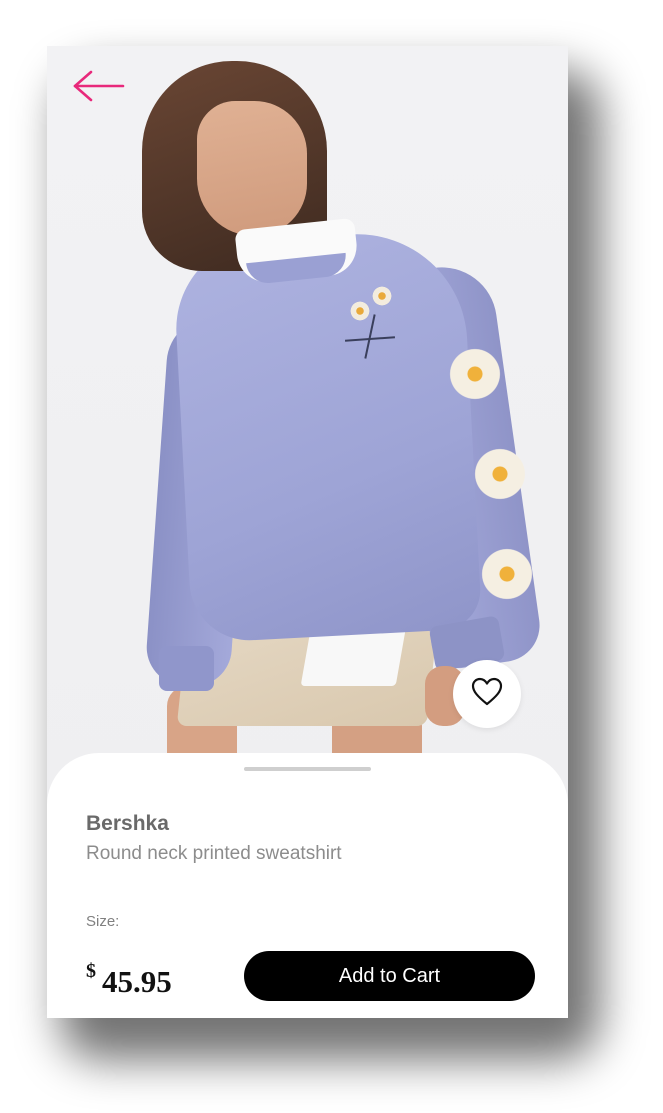  I want to click on price-amount: 45.95, so click(137, 981).